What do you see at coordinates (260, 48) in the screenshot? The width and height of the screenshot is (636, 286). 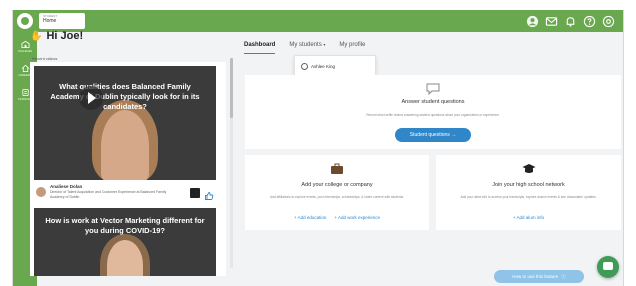 I see `tab-dashboard: Dashboard` at bounding box center [260, 48].